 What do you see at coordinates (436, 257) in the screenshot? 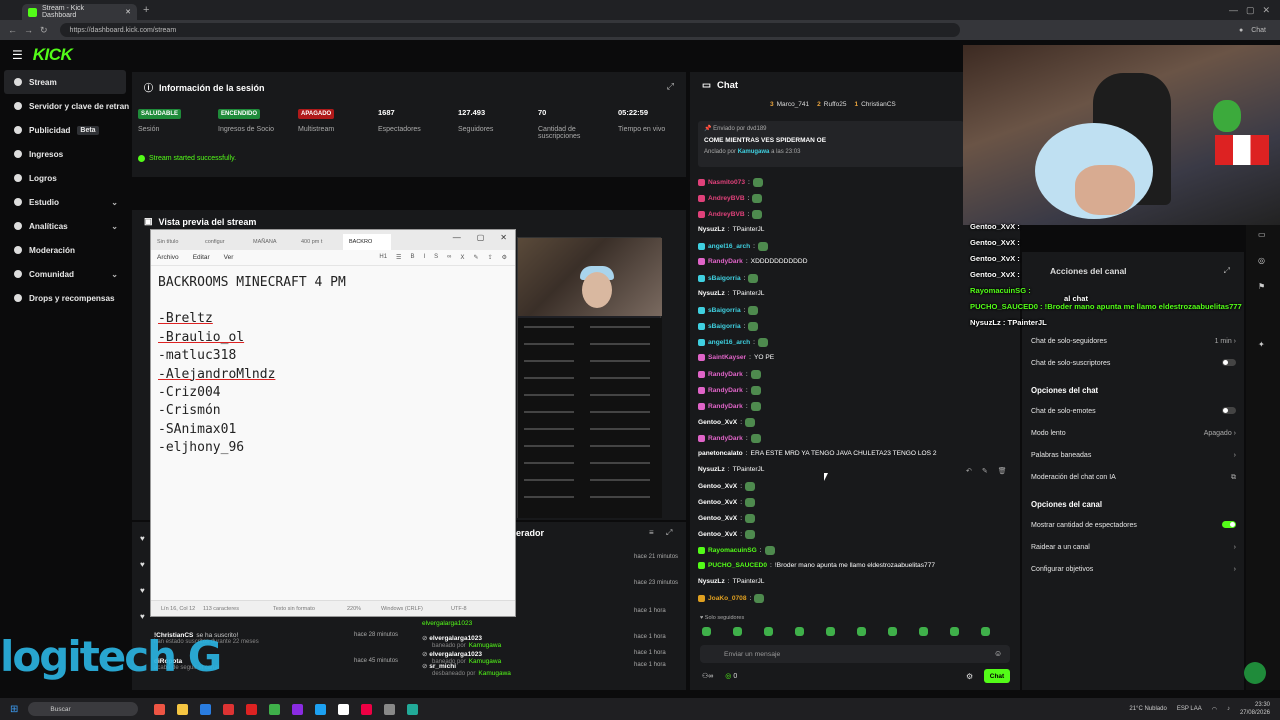
I see `strike-icon: S` at bounding box center [436, 257].